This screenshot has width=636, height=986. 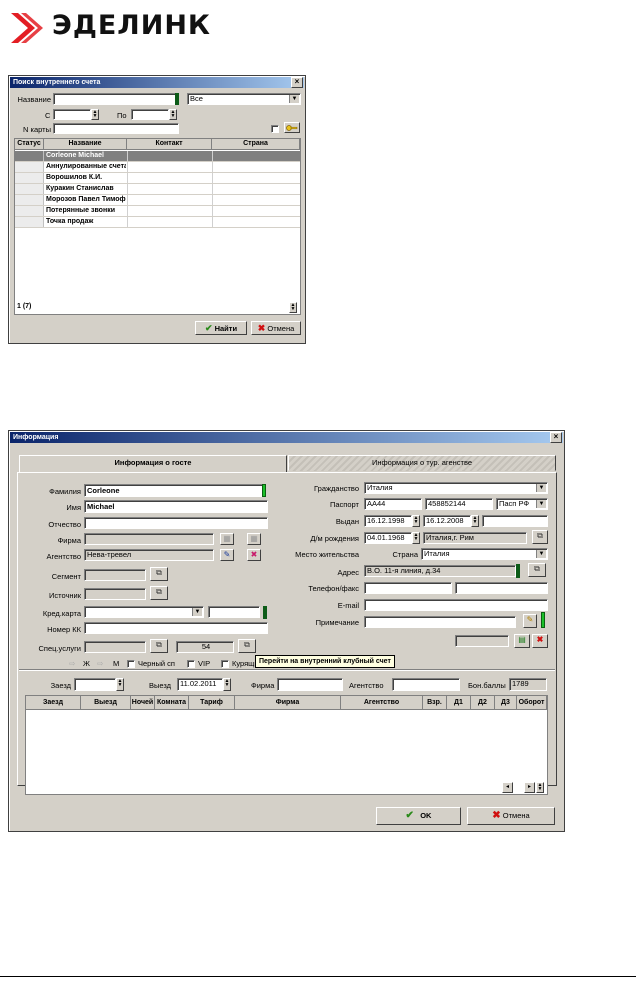 What do you see at coordinates (435, 703) in the screenshot?
I see `col-header-adults: Взр.` at bounding box center [435, 703].